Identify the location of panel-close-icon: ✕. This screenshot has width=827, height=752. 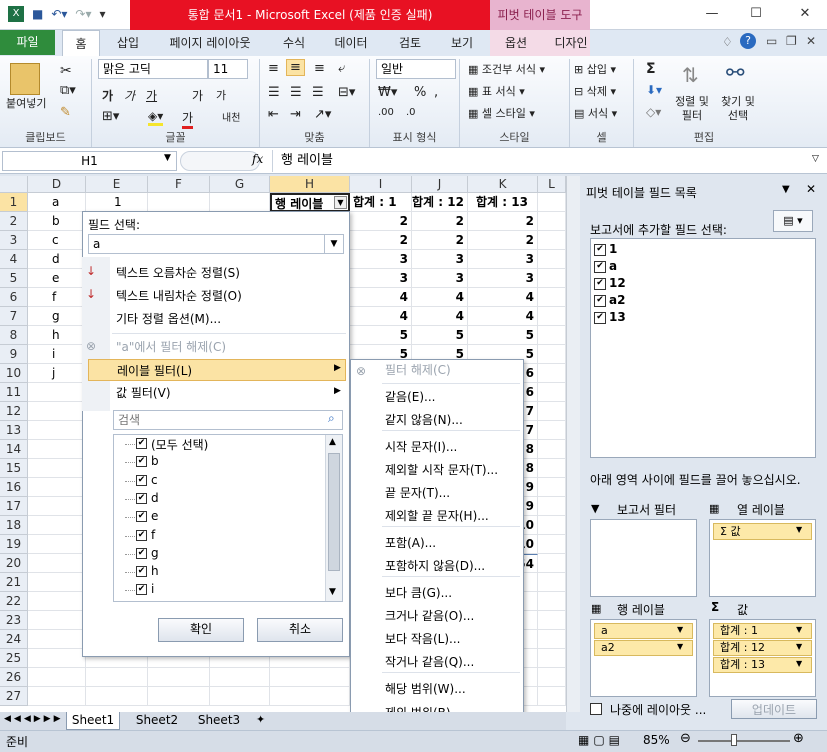
(811, 189).